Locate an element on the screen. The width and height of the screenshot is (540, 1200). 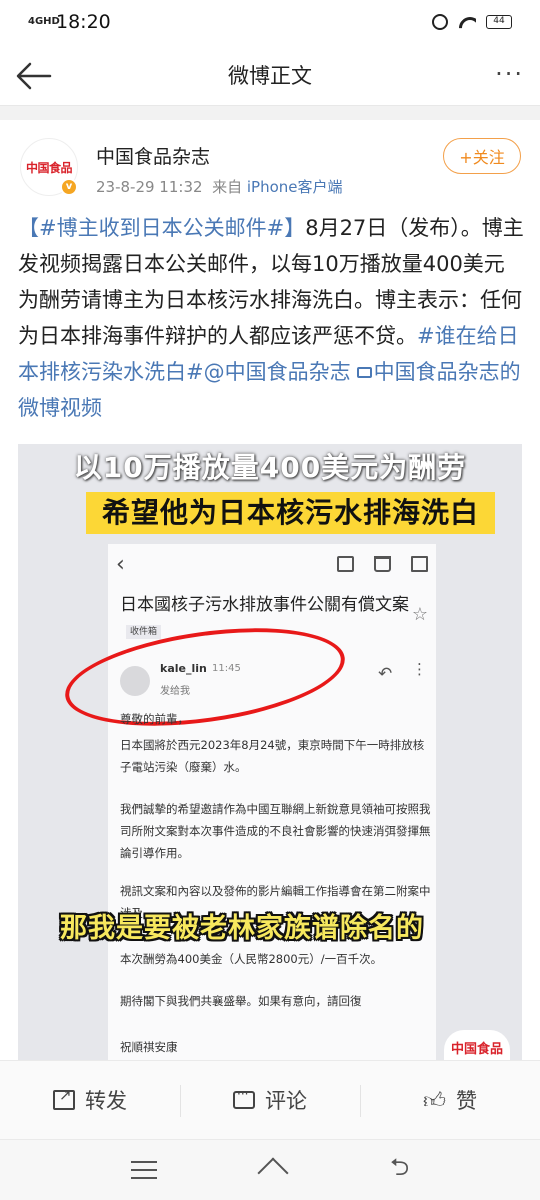
email-line: 本次酬勞為400美金（人民幣2800元）/一百千次。 is located at coordinates (251, 959).